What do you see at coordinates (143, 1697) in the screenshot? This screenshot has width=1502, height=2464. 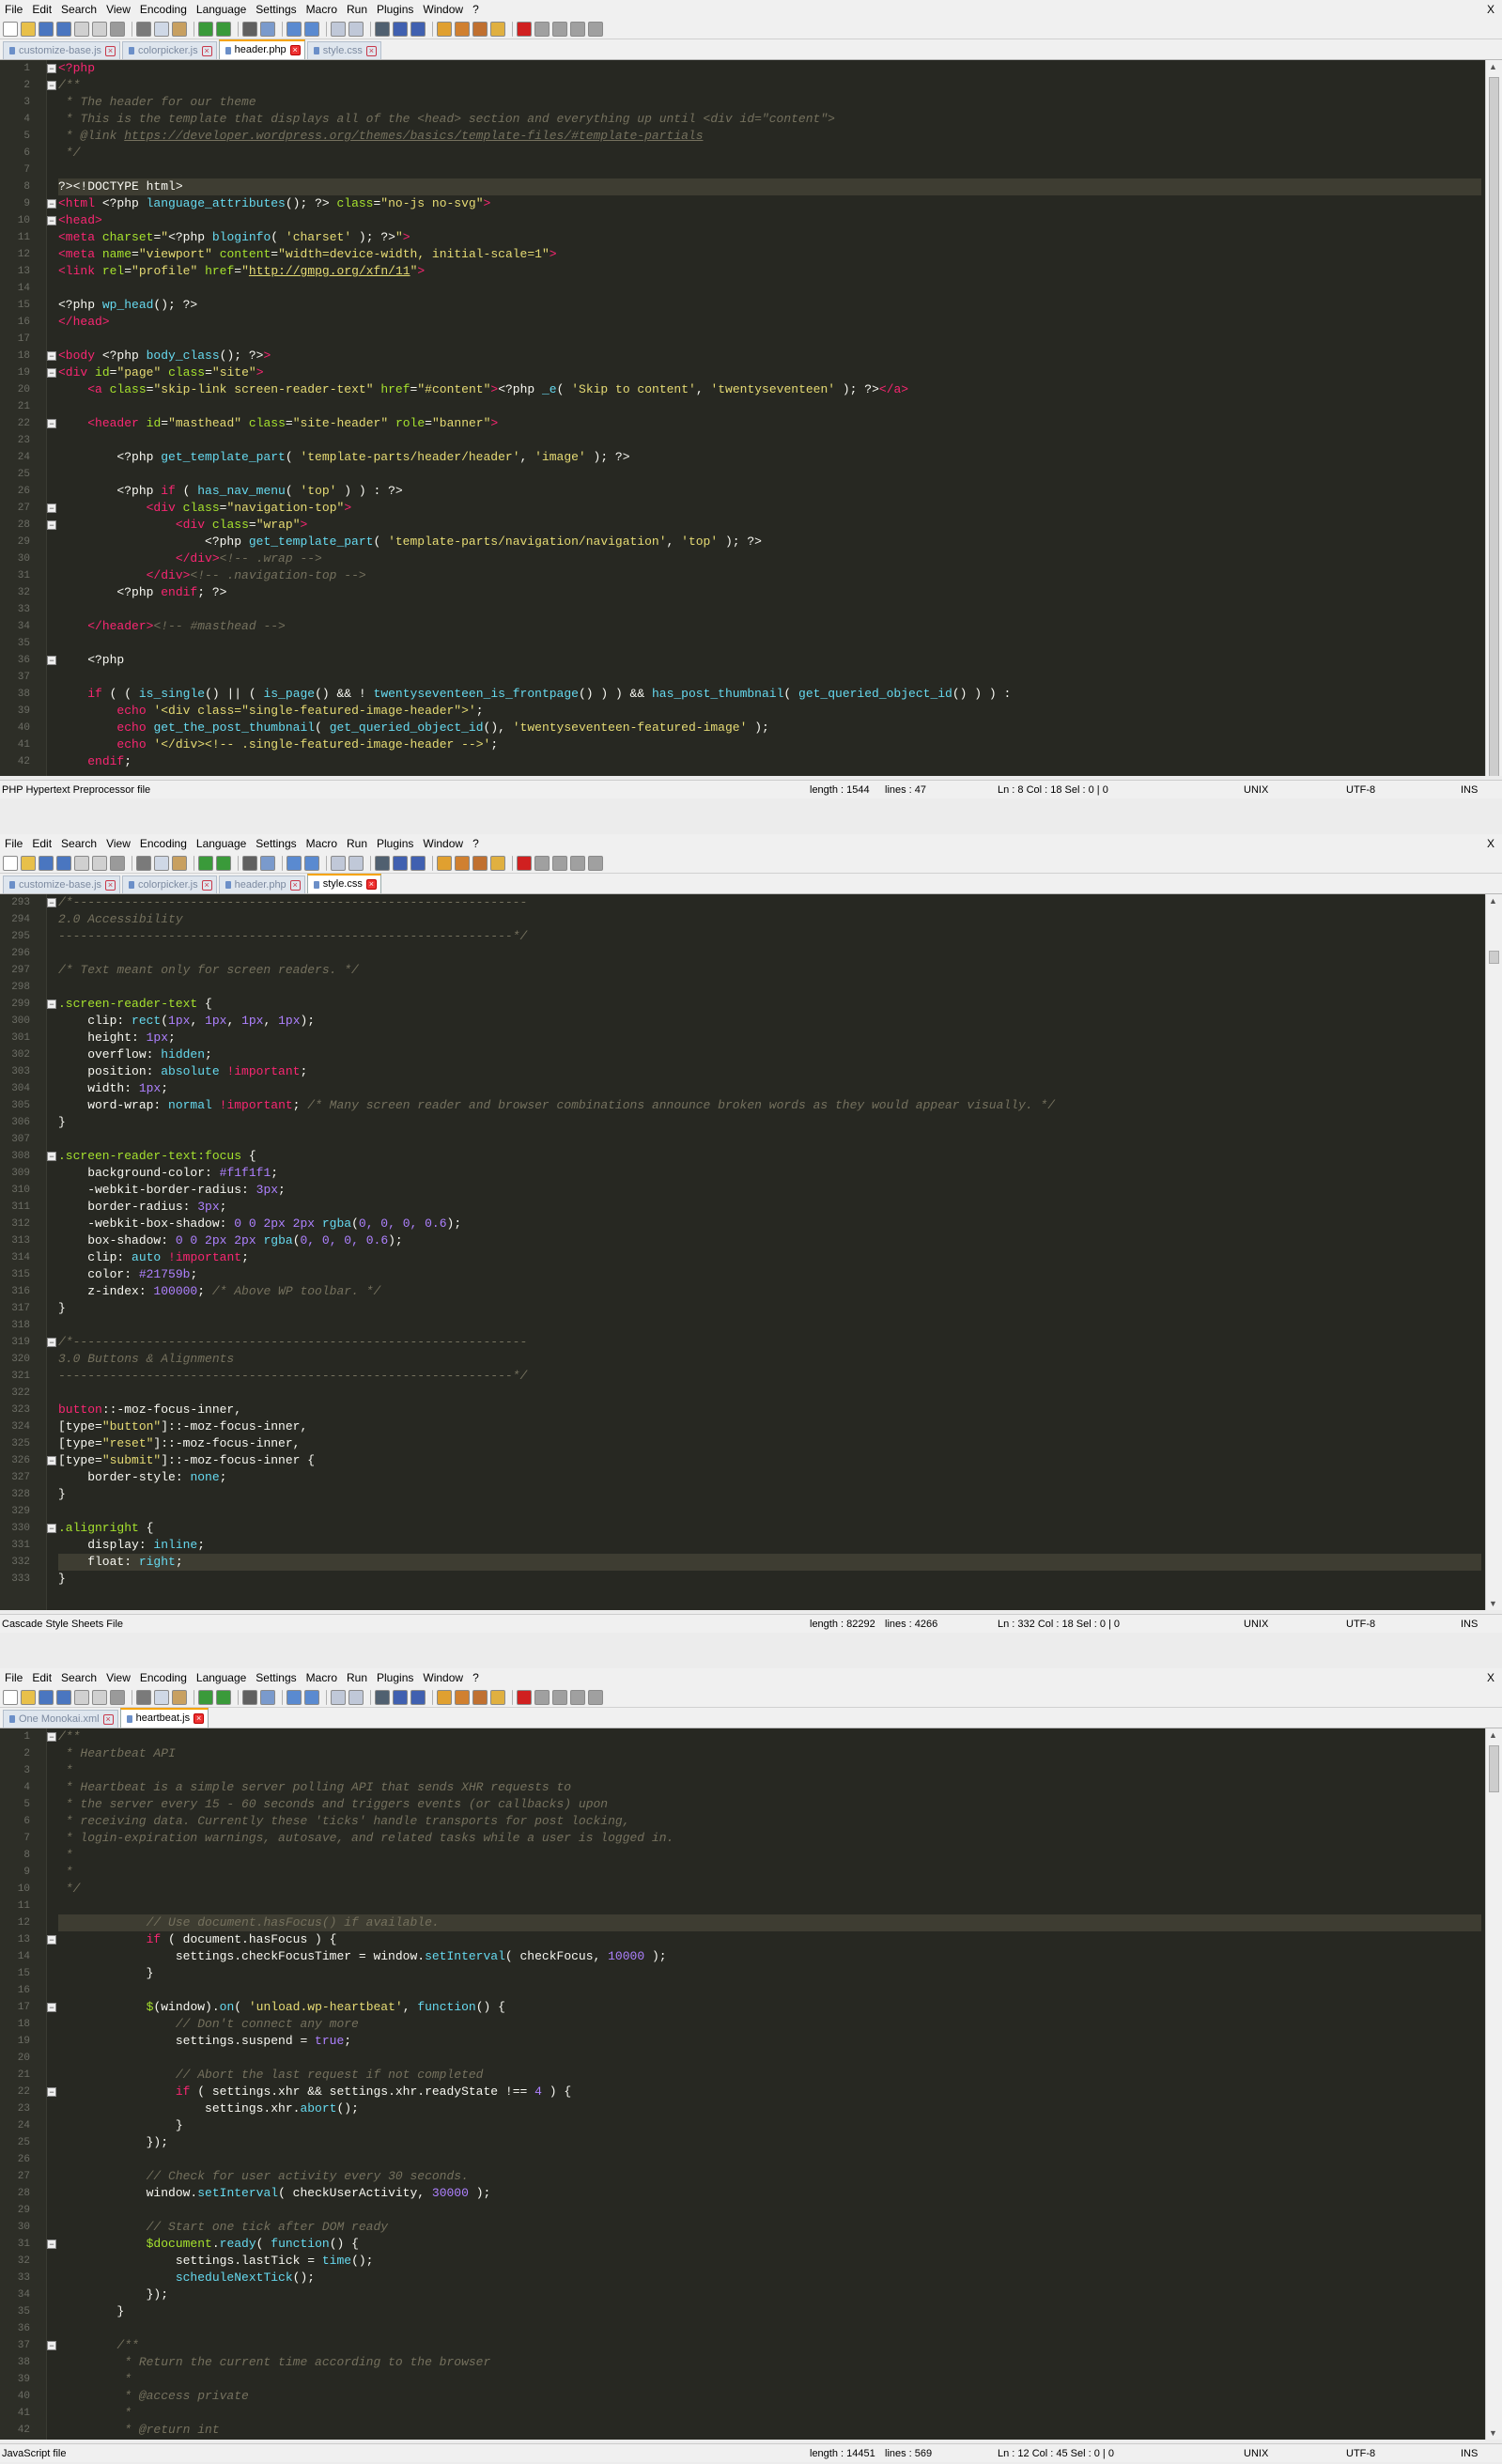 I see `cut-icon` at bounding box center [143, 1697].